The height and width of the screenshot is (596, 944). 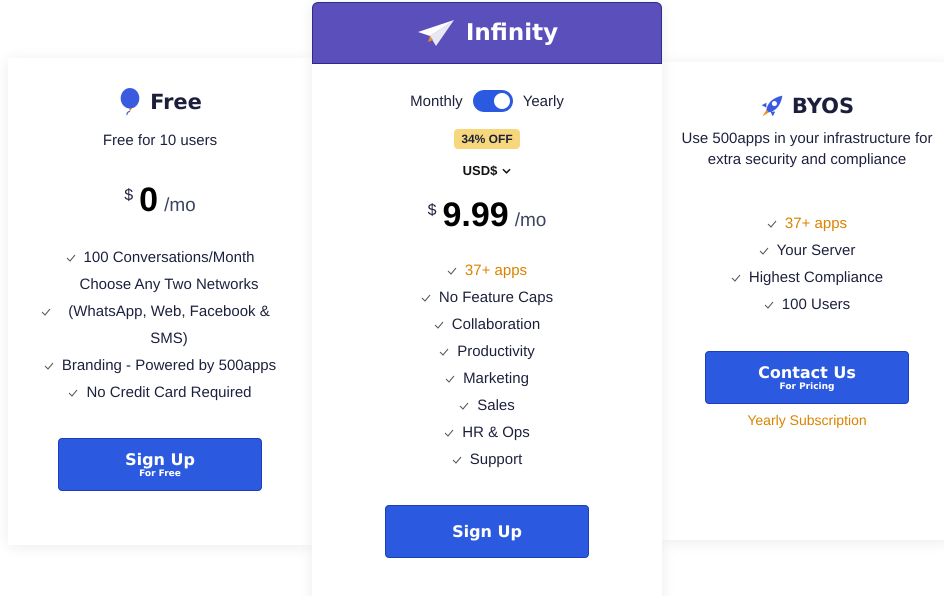 What do you see at coordinates (816, 251) in the screenshot?
I see `feature-text: Your Server` at bounding box center [816, 251].